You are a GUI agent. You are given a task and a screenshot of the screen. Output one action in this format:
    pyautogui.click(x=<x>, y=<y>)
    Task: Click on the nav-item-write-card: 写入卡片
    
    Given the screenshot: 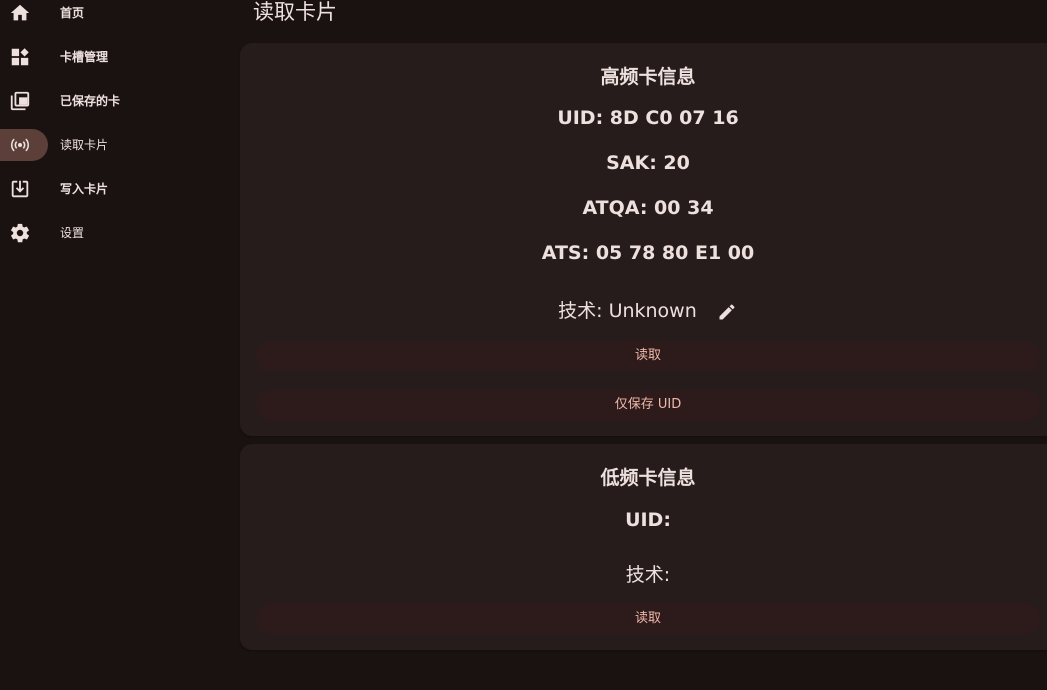 What is the action you would take?
    pyautogui.click(x=115, y=189)
    